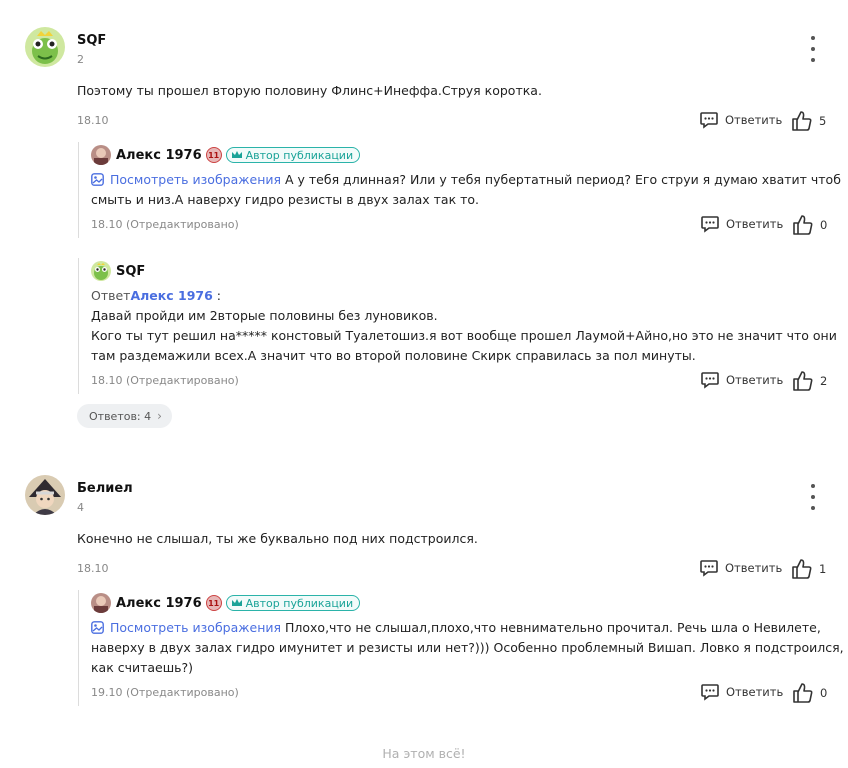 This screenshot has width=848, height=768. I want to click on end-of-list-text: На этом всё!, so click(424, 753).